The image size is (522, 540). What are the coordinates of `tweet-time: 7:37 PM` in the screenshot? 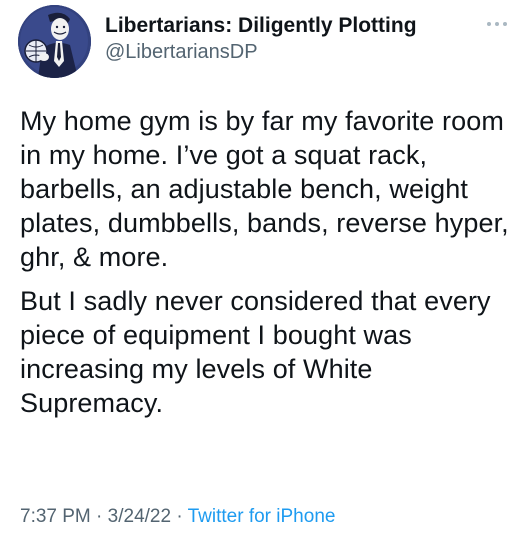 It's located at (55, 516).